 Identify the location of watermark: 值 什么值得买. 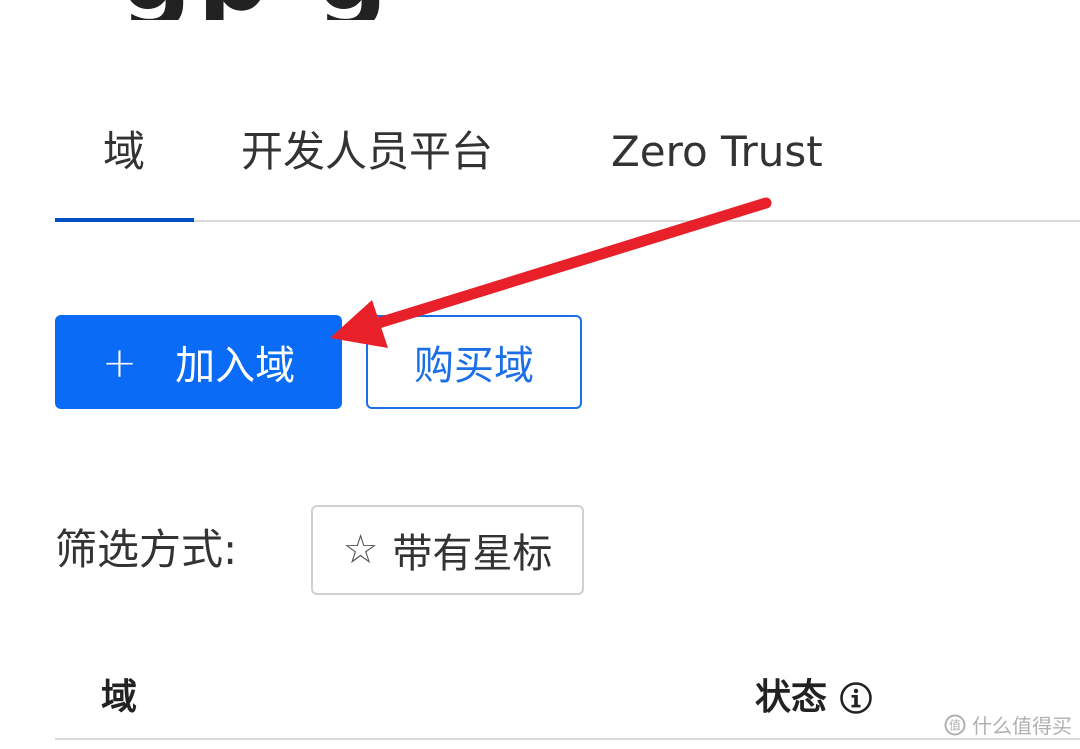
(1008, 724).